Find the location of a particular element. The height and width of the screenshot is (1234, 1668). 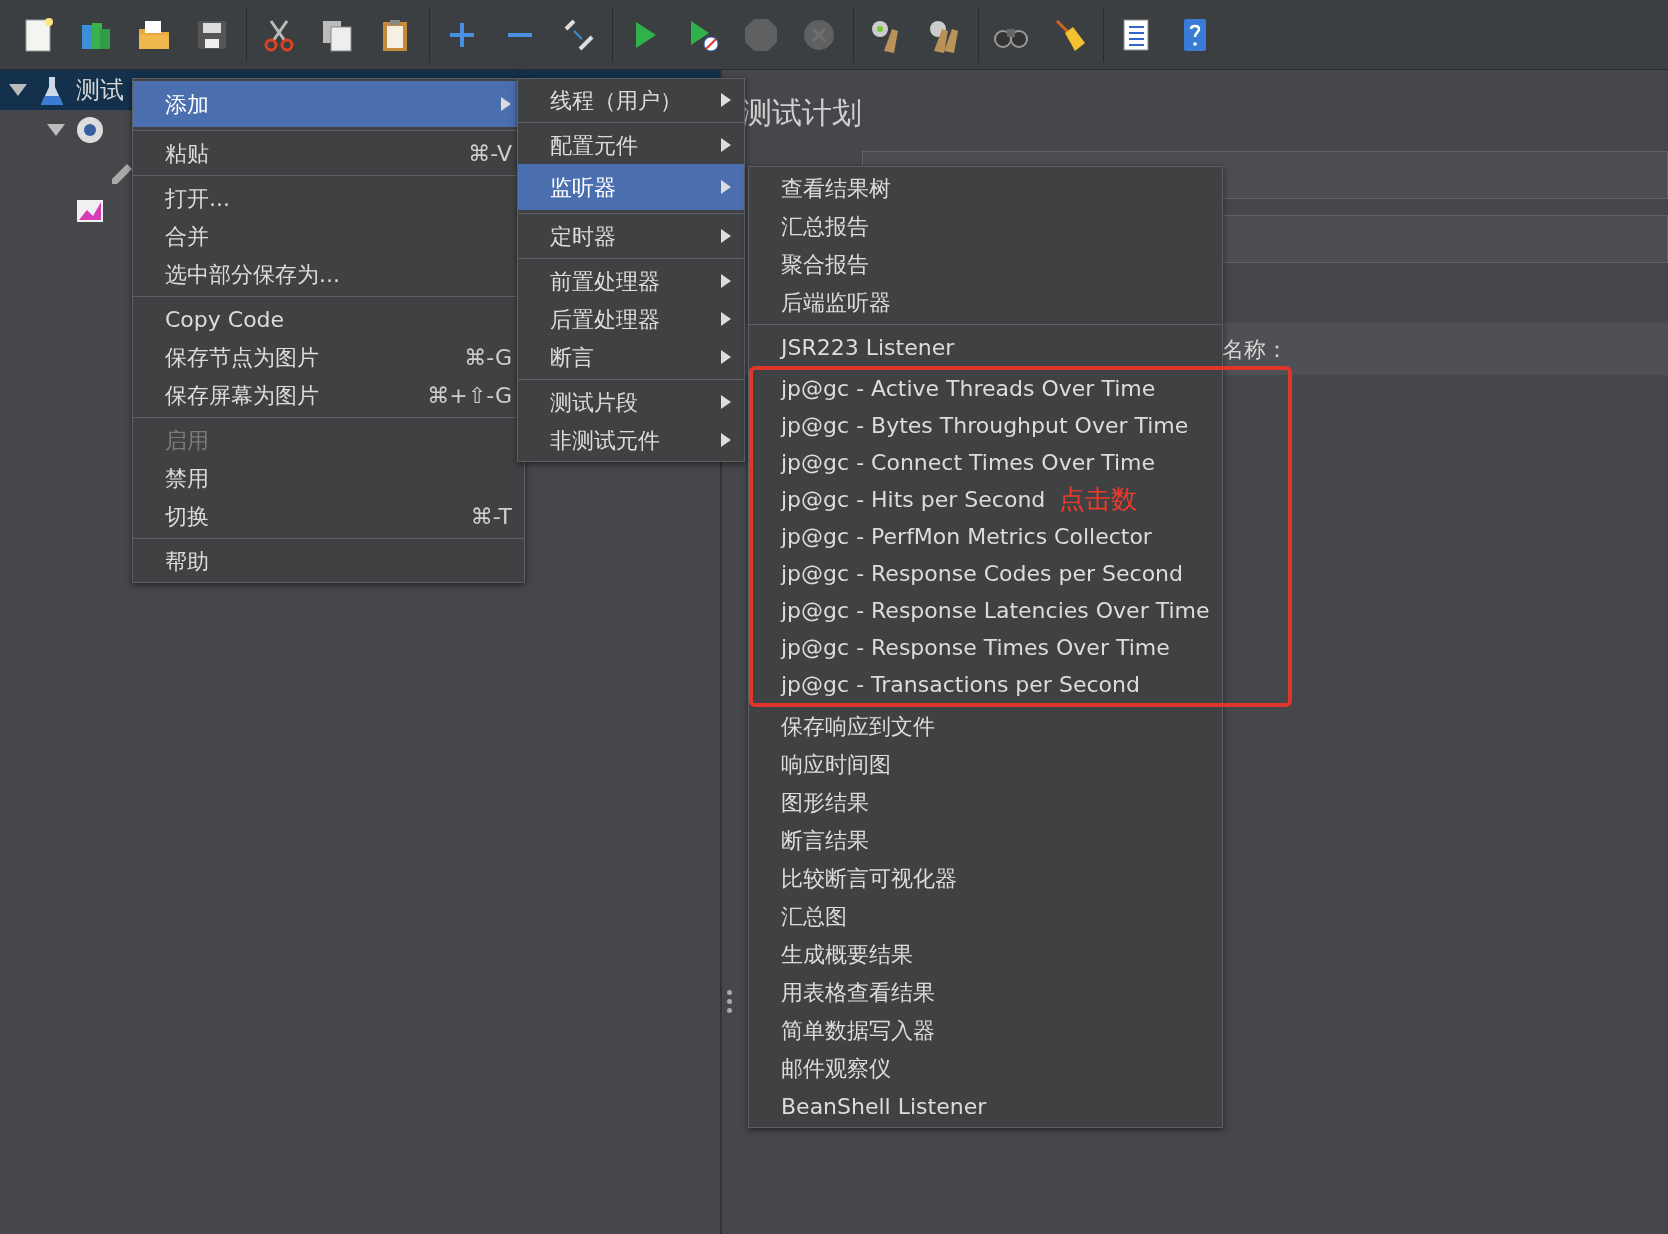

field-label: 名称： is located at coordinates (1255, 349).